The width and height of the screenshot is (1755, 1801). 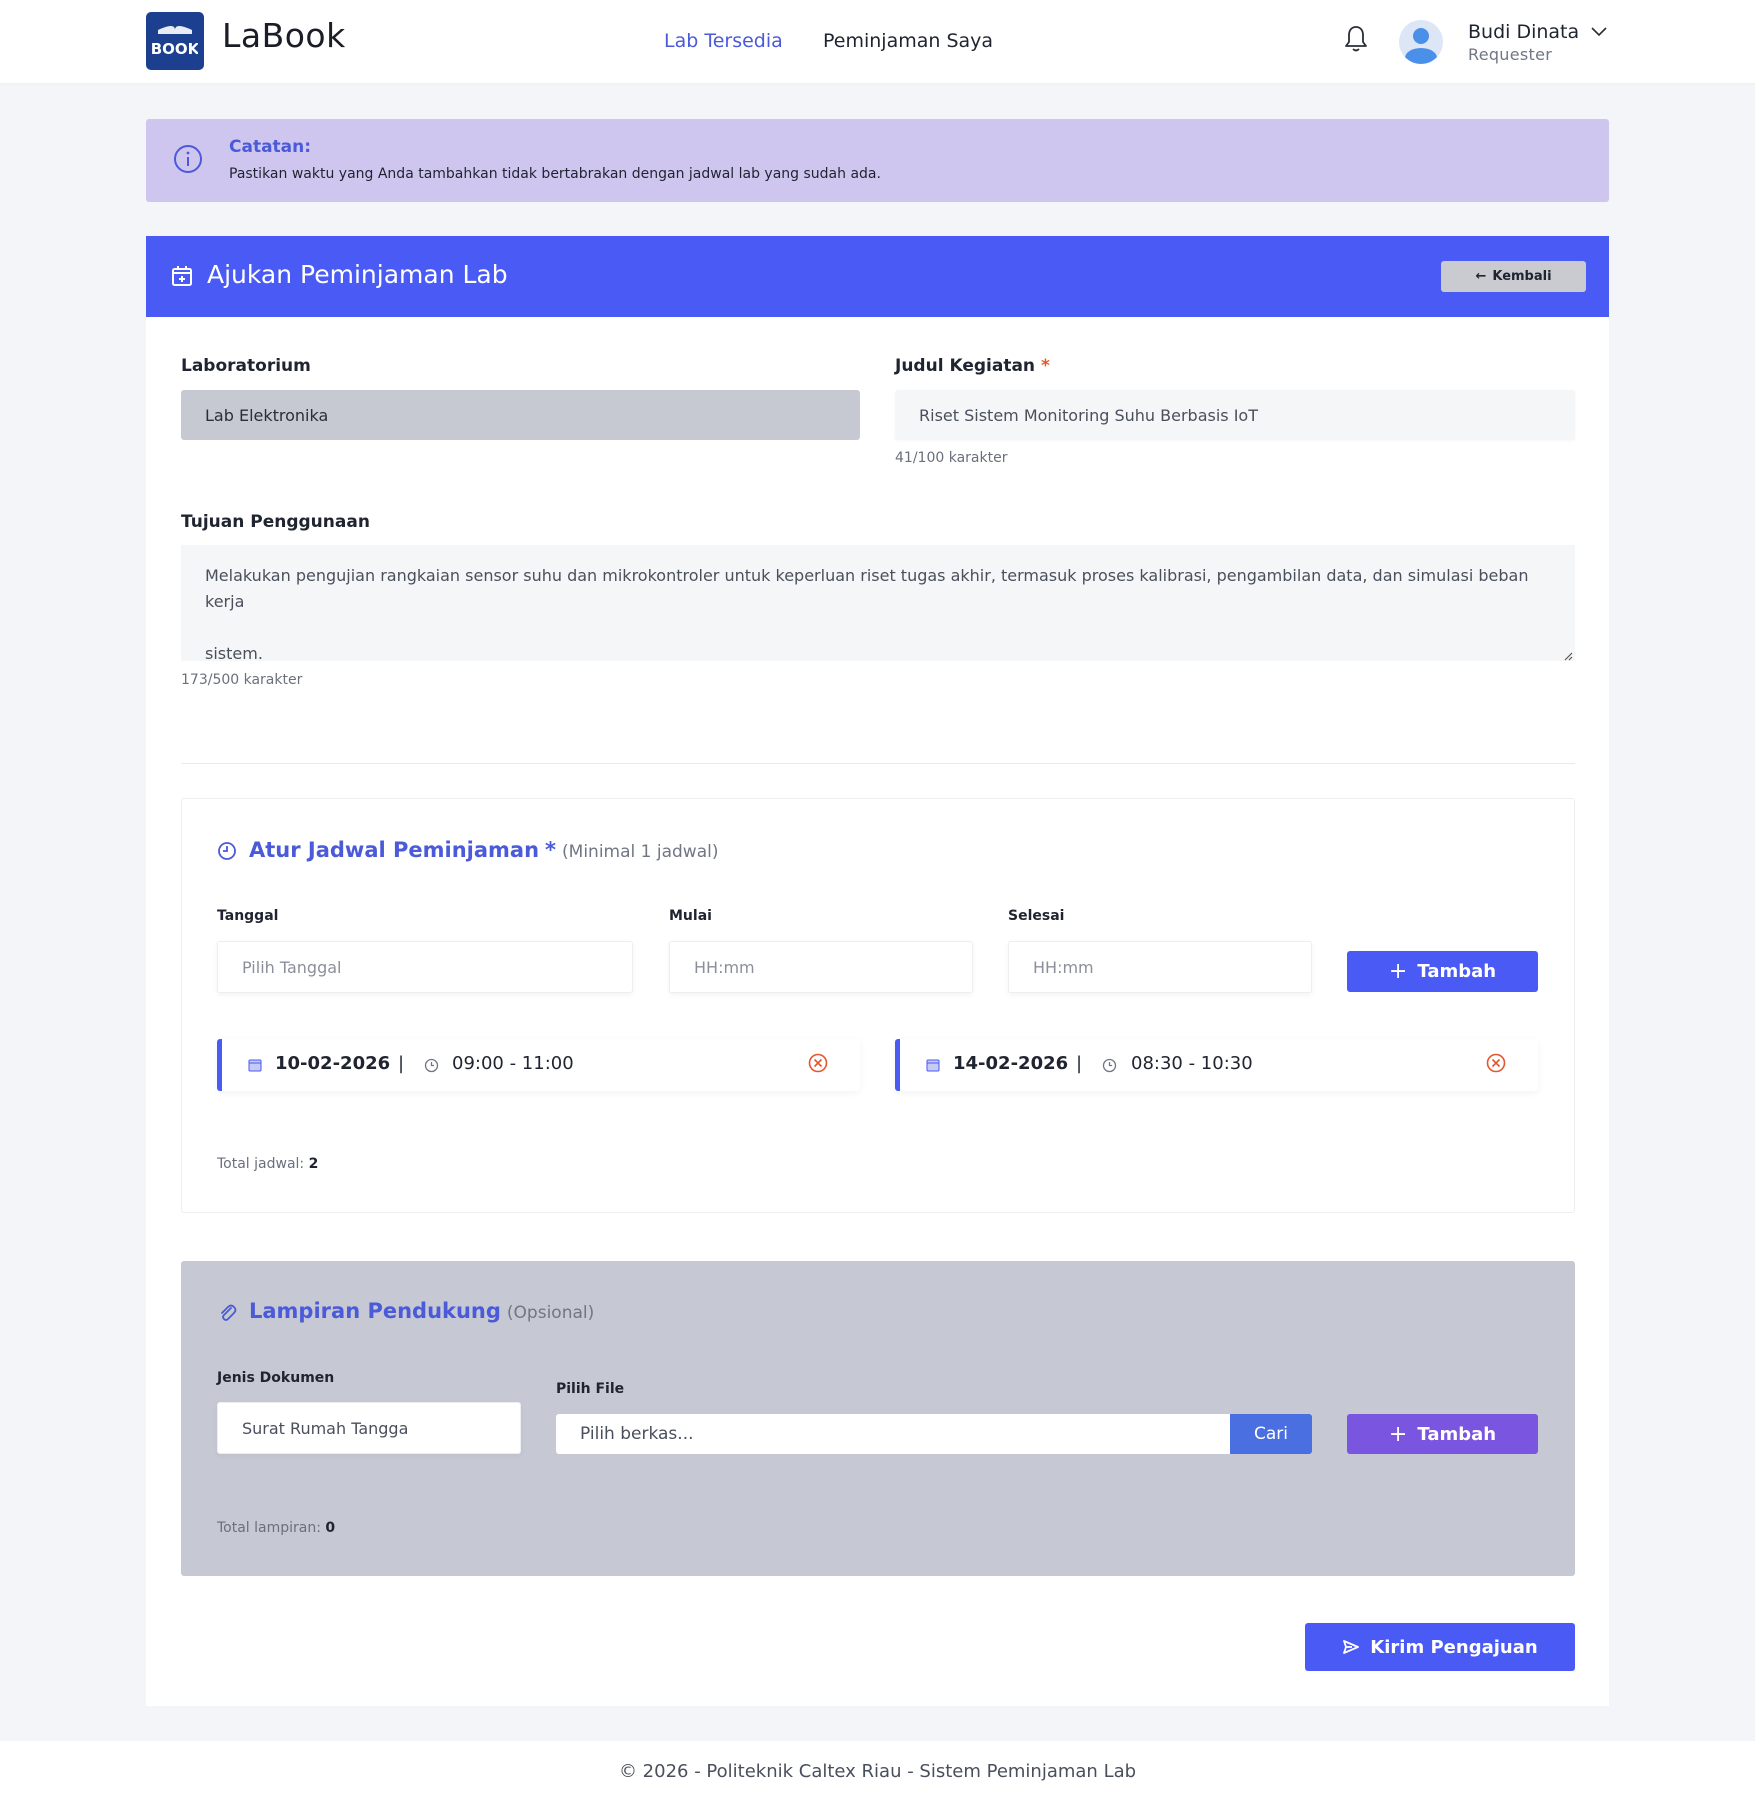 What do you see at coordinates (1599, 31) in the screenshot?
I see `chevron-down-icon` at bounding box center [1599, 31].